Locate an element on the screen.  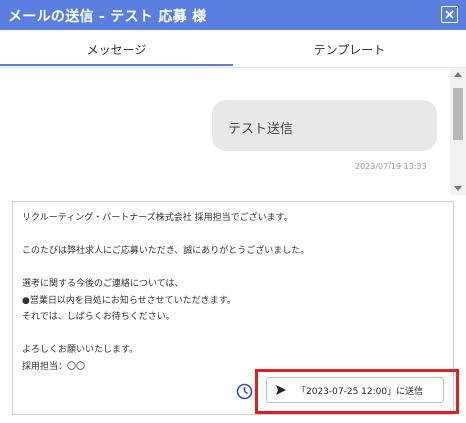
scroll-up-arrow-icon is located at coordinates (458, 74).